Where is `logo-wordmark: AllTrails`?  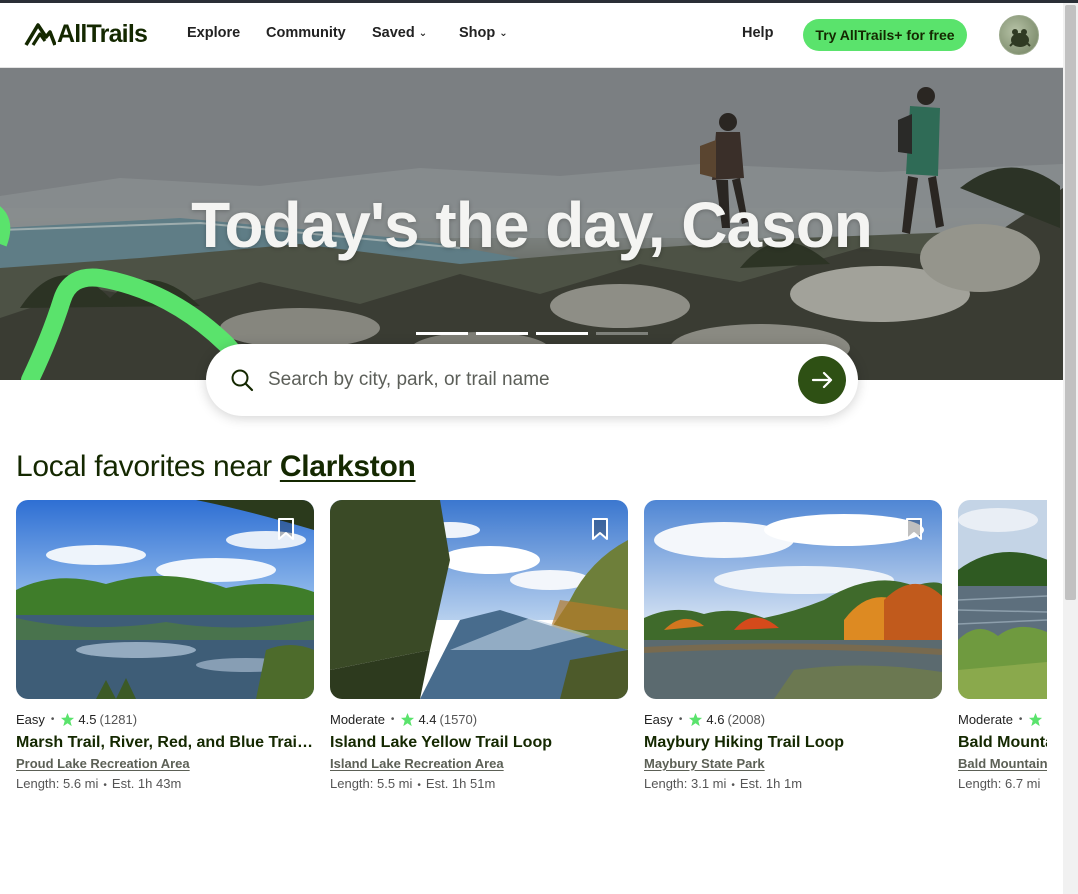 logo-wordmark: AllTrails is located at coordinates (102, 33).